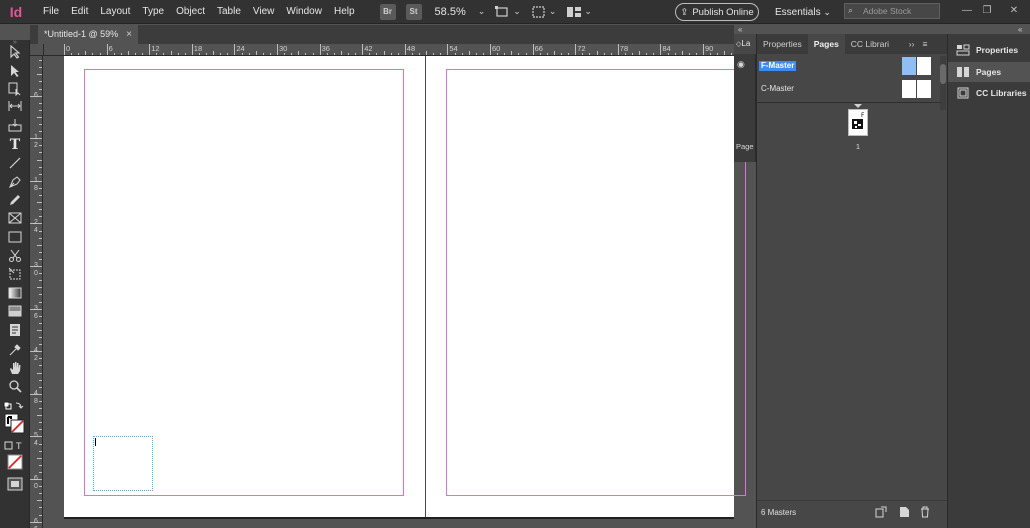 Image resolution: width=1030 pixels, height=528 pixels. Describe the element at coordinates (387, 11) in the screenshot. I see `bridge-button: Br` at that location.